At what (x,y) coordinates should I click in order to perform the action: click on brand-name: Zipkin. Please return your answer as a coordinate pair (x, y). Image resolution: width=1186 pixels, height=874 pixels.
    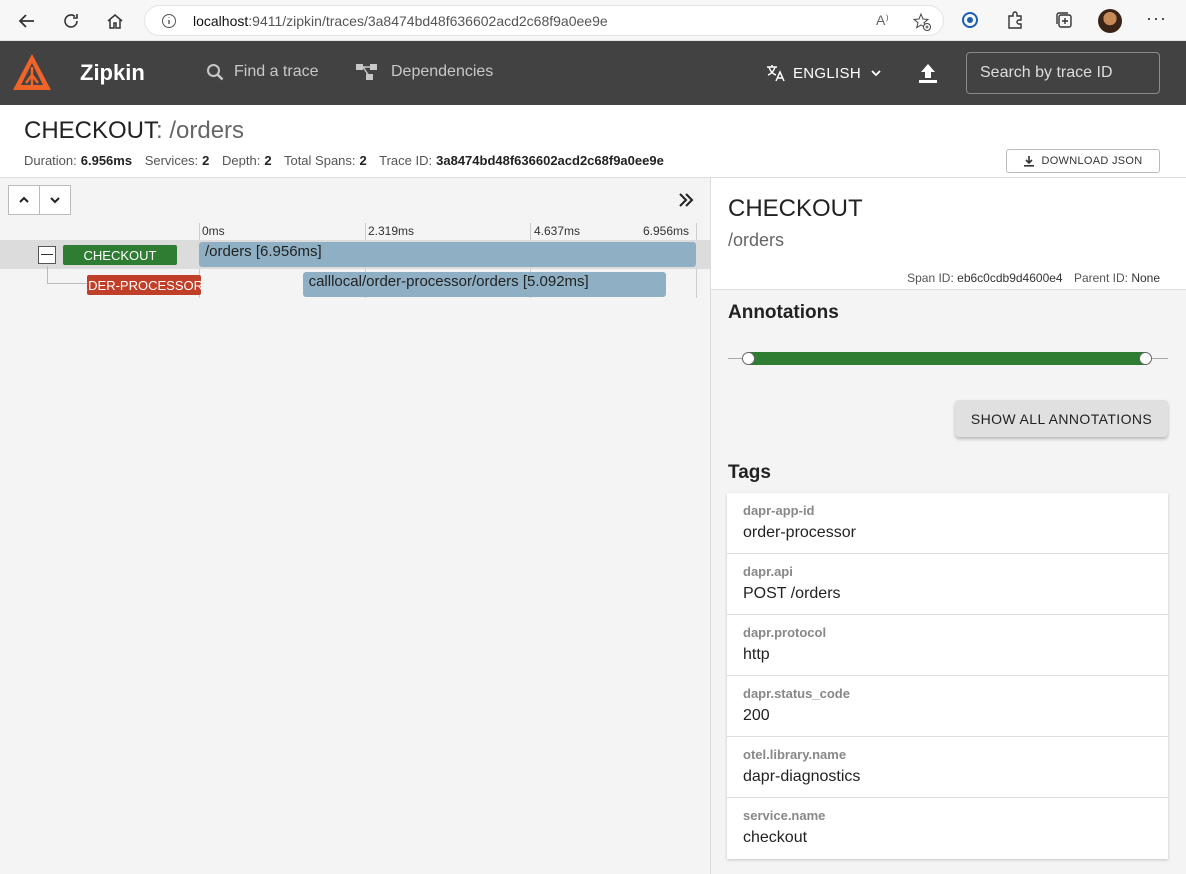
    Looking at the image, I should click on (112, 72).